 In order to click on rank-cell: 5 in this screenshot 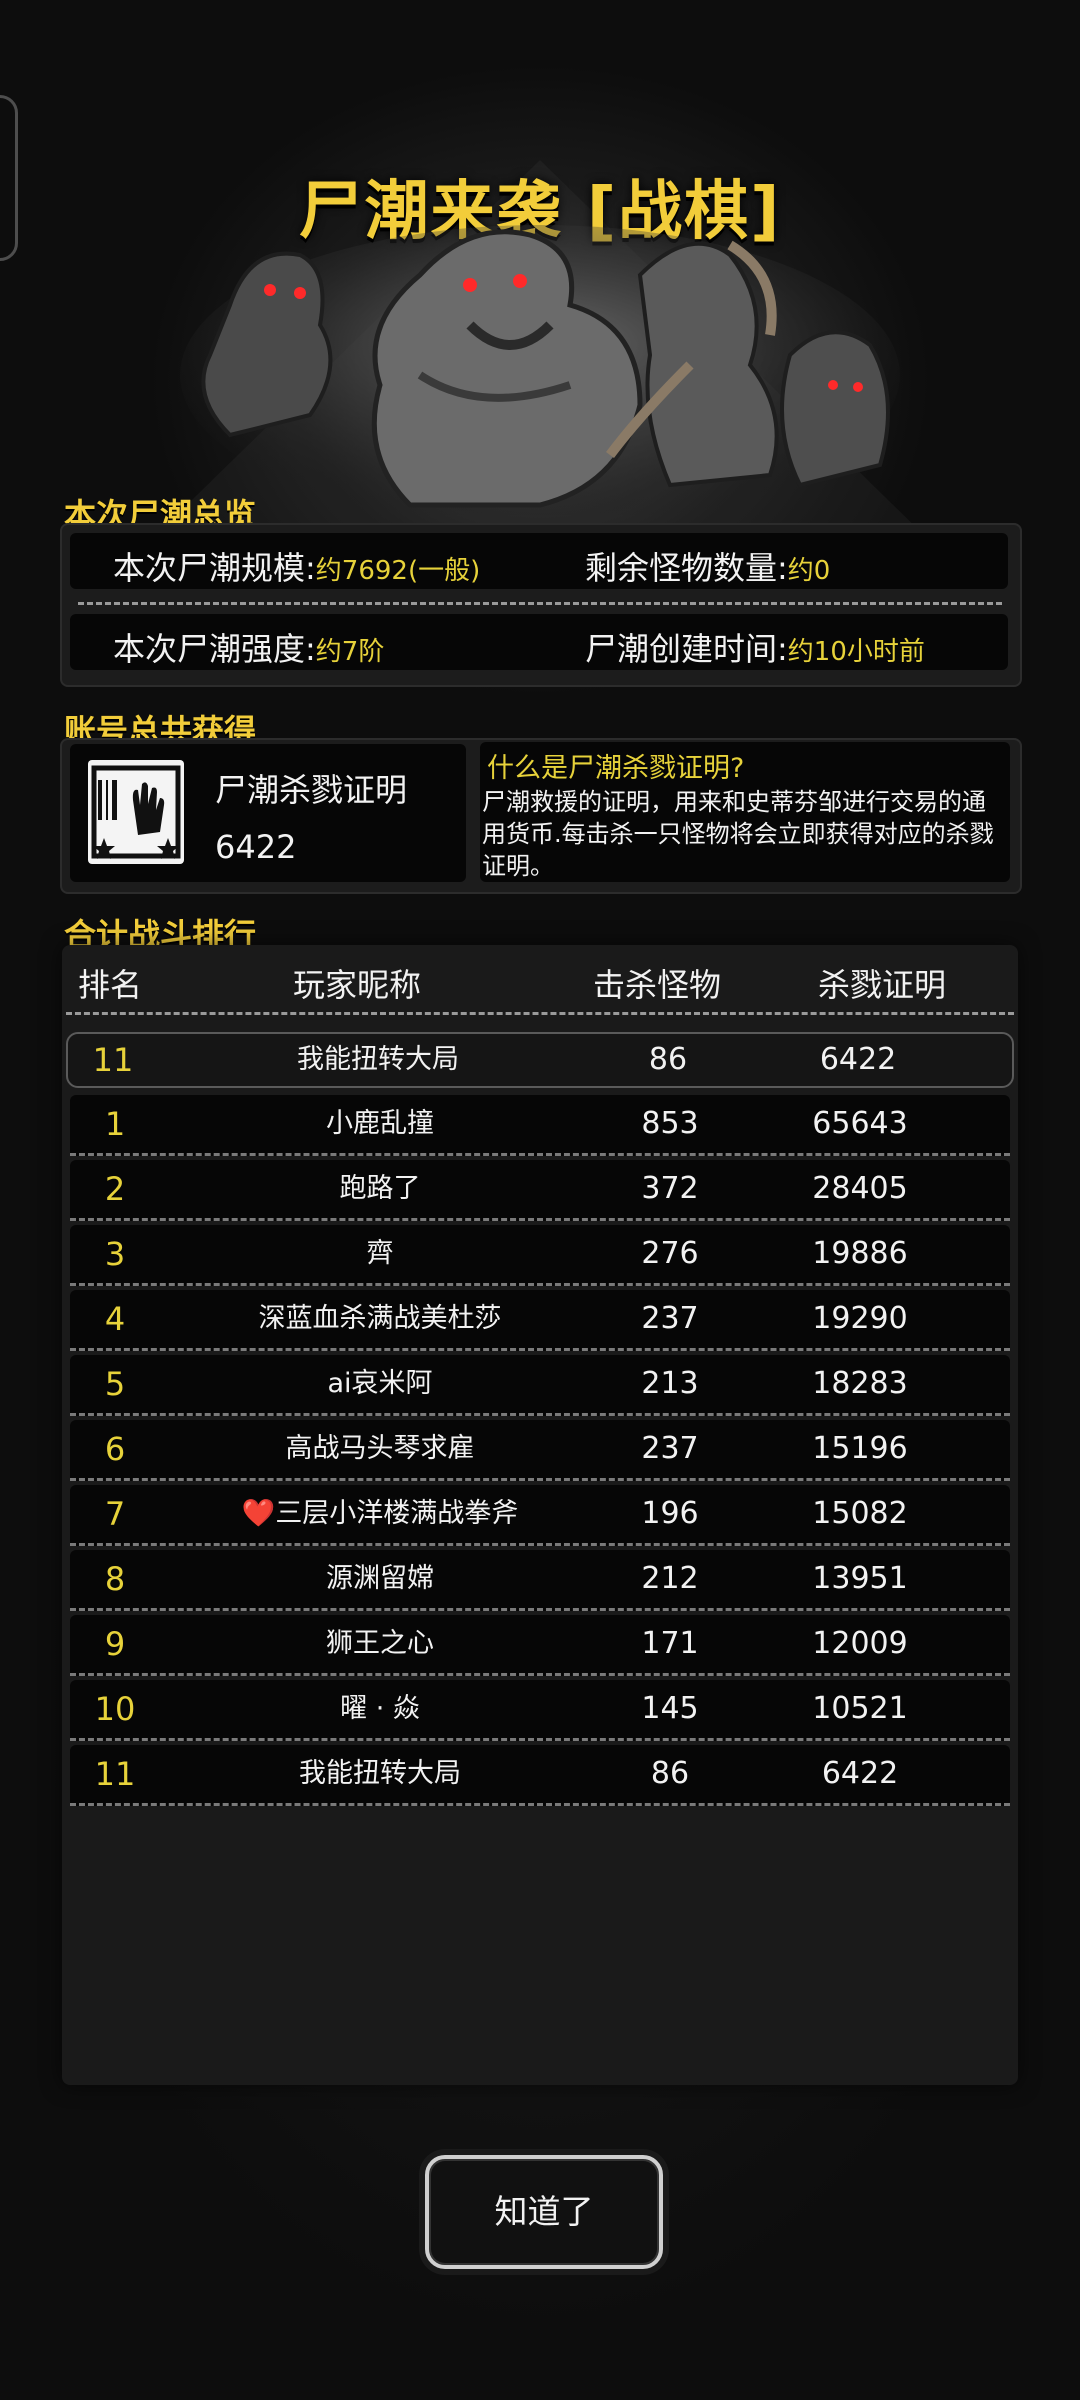, I will do `click(115, 1384)`.